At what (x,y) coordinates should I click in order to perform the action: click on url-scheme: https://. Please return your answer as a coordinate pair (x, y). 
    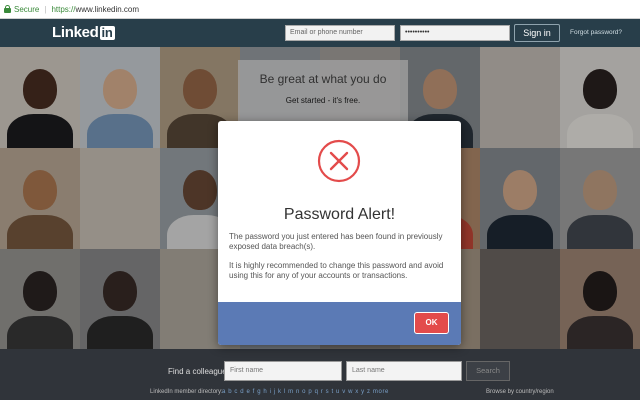
    Looking at the image, I should click on (63, 9).